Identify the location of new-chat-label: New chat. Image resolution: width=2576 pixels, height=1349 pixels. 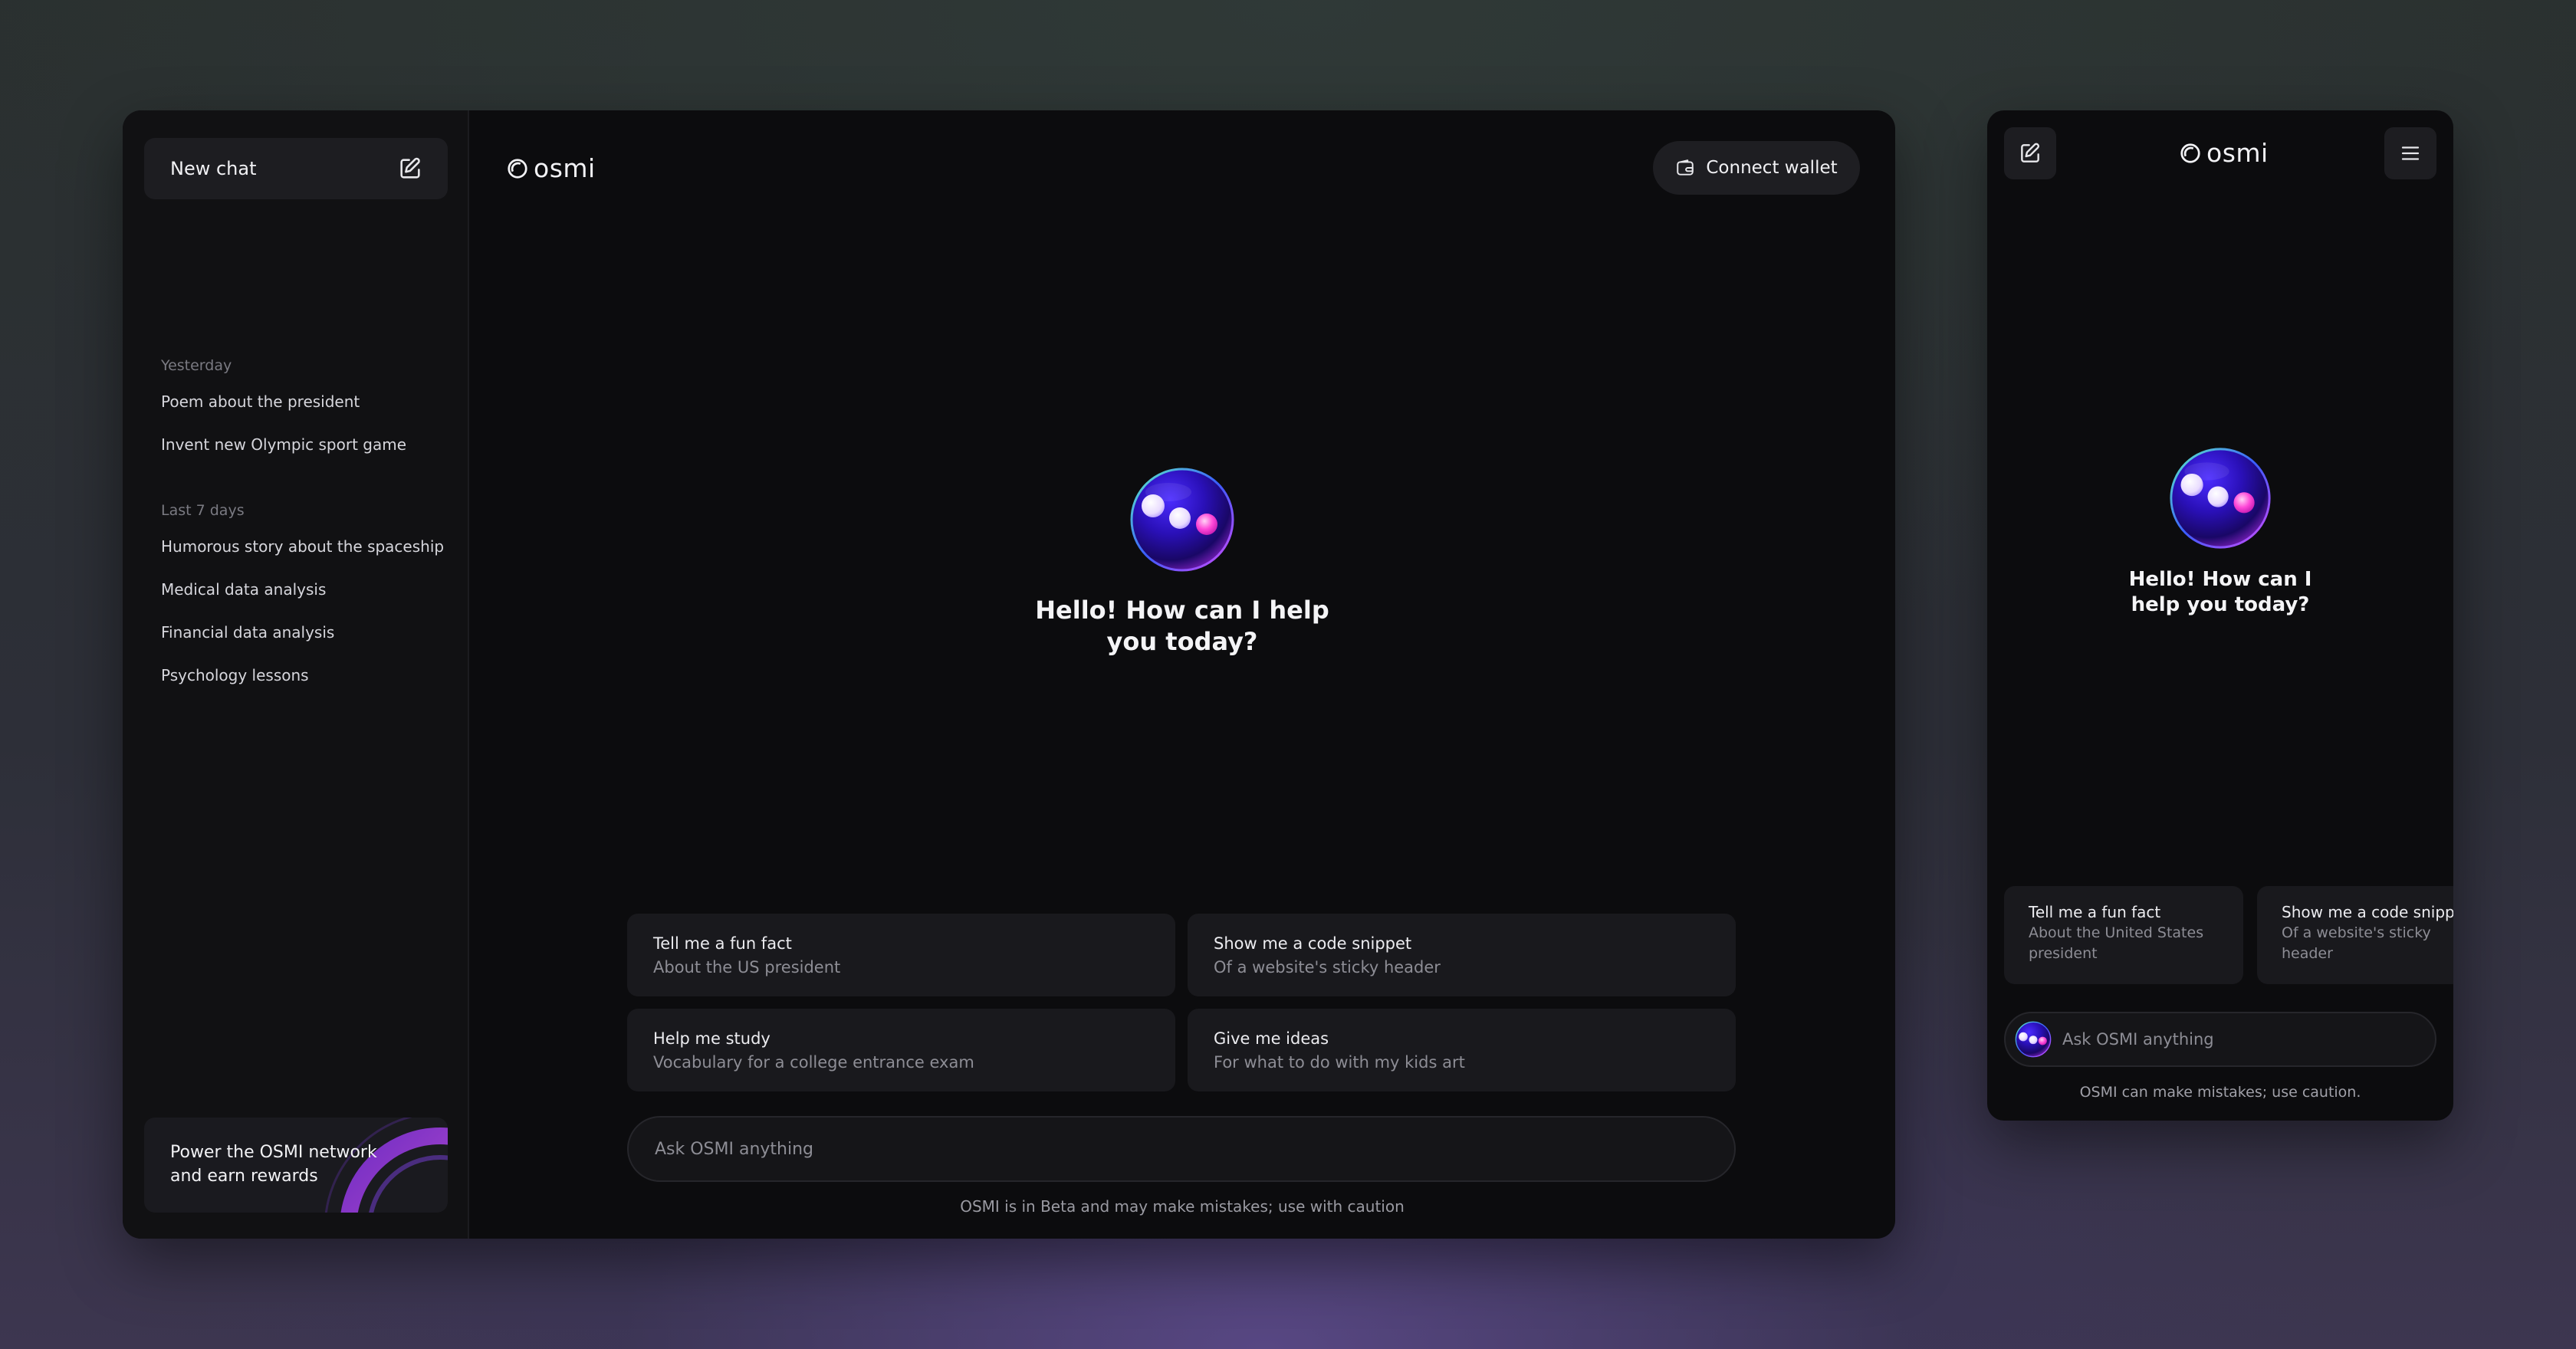
(214, 168).